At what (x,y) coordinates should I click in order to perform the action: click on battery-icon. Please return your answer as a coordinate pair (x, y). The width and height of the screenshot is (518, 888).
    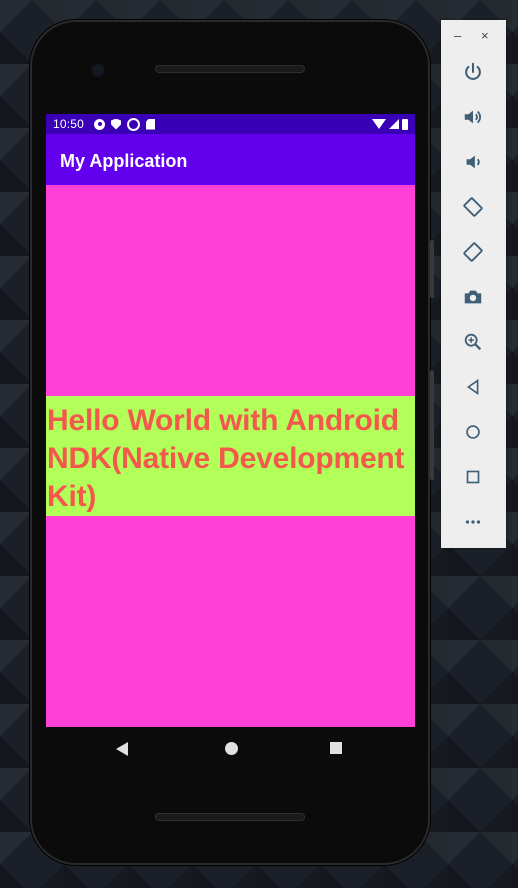
    Looking at the image, I should click on (405, 124).